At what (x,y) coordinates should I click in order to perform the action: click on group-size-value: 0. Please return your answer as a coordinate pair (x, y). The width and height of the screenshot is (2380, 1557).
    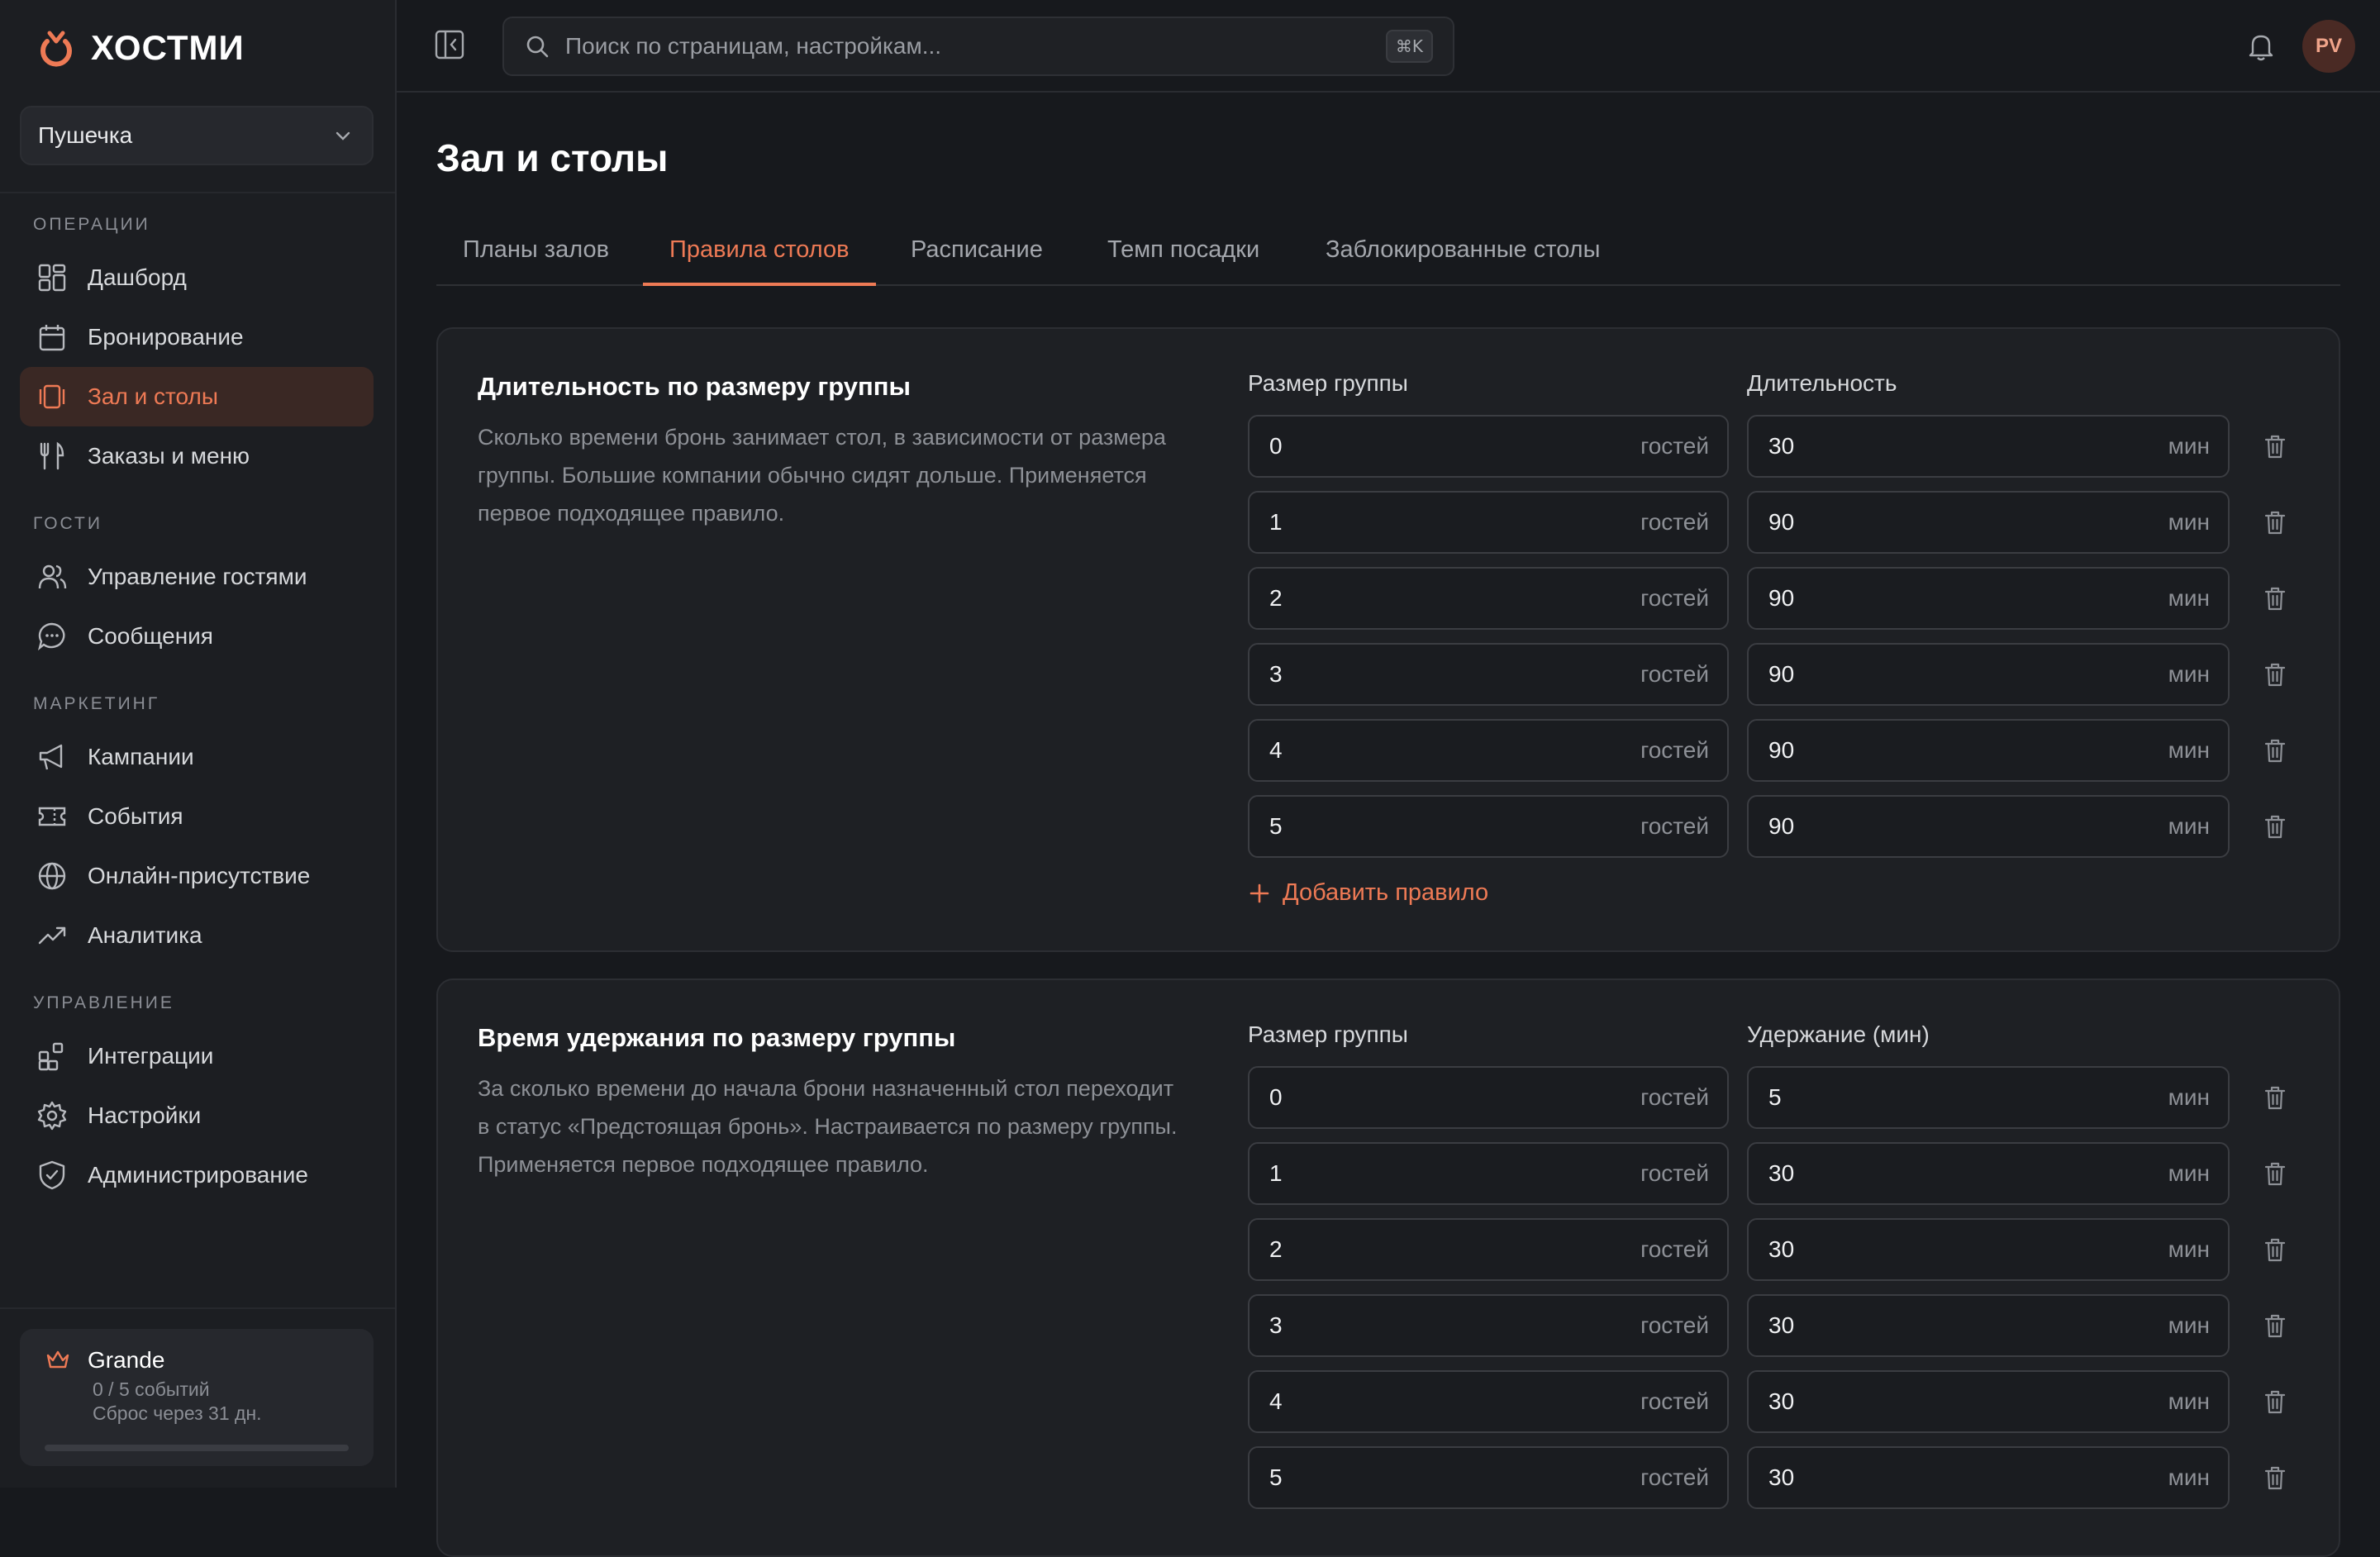
    Looking at the image, I should click on (1276, 446).